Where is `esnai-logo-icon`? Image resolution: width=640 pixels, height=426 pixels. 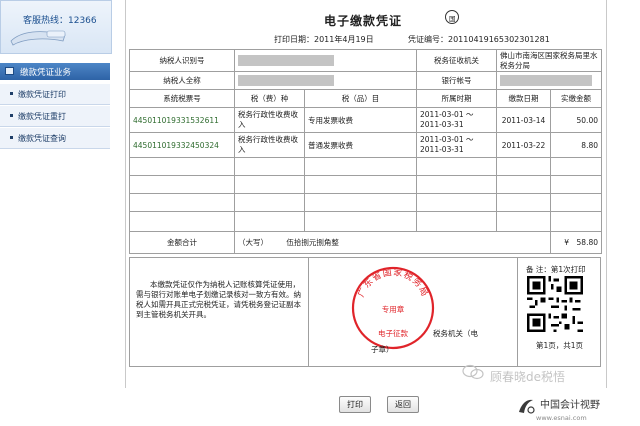 esnai-logo-icon is located at coordinates (527, 406).